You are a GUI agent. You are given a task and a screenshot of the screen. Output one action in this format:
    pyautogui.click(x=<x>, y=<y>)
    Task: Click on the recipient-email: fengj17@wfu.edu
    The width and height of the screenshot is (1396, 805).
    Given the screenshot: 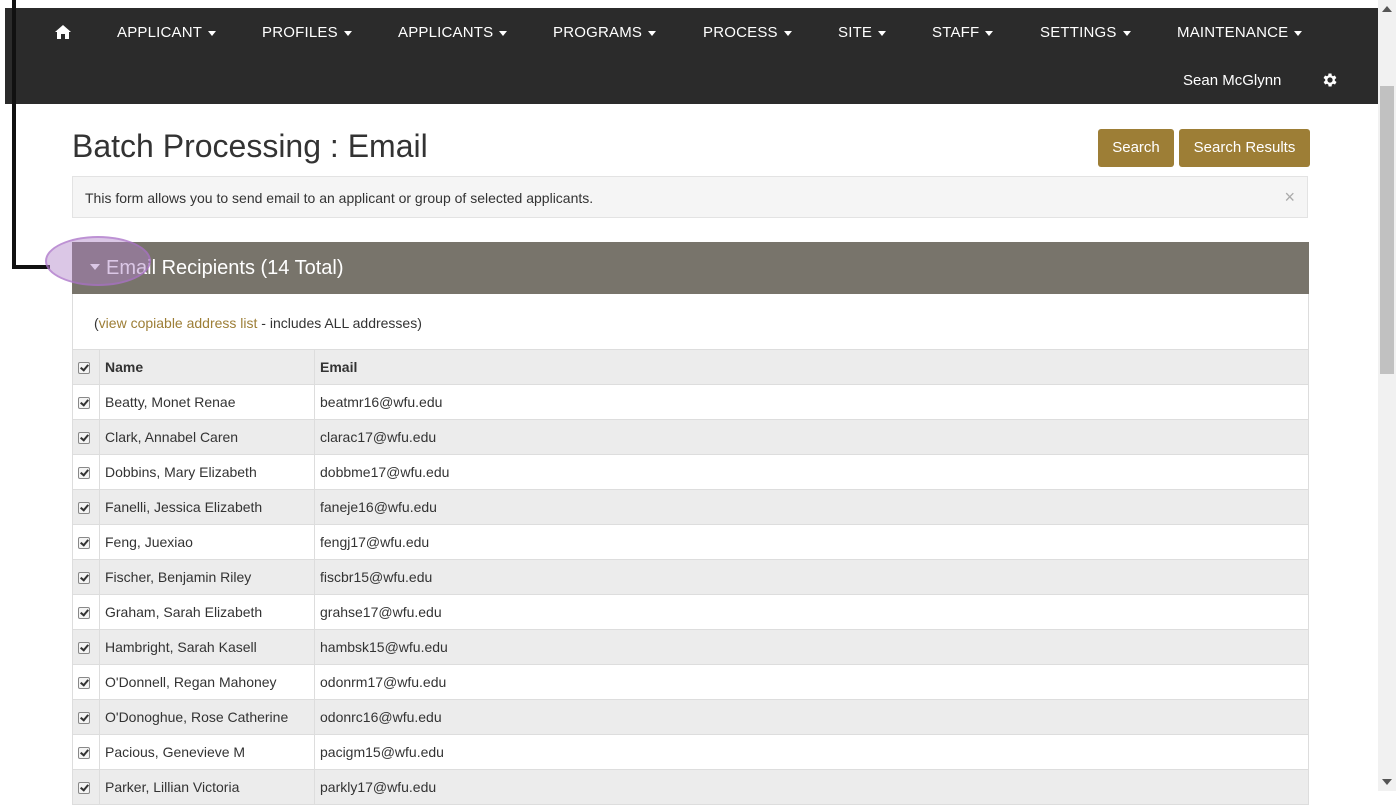 What is the action you would take?
    pyautogui.click(x=811, y=542)
    